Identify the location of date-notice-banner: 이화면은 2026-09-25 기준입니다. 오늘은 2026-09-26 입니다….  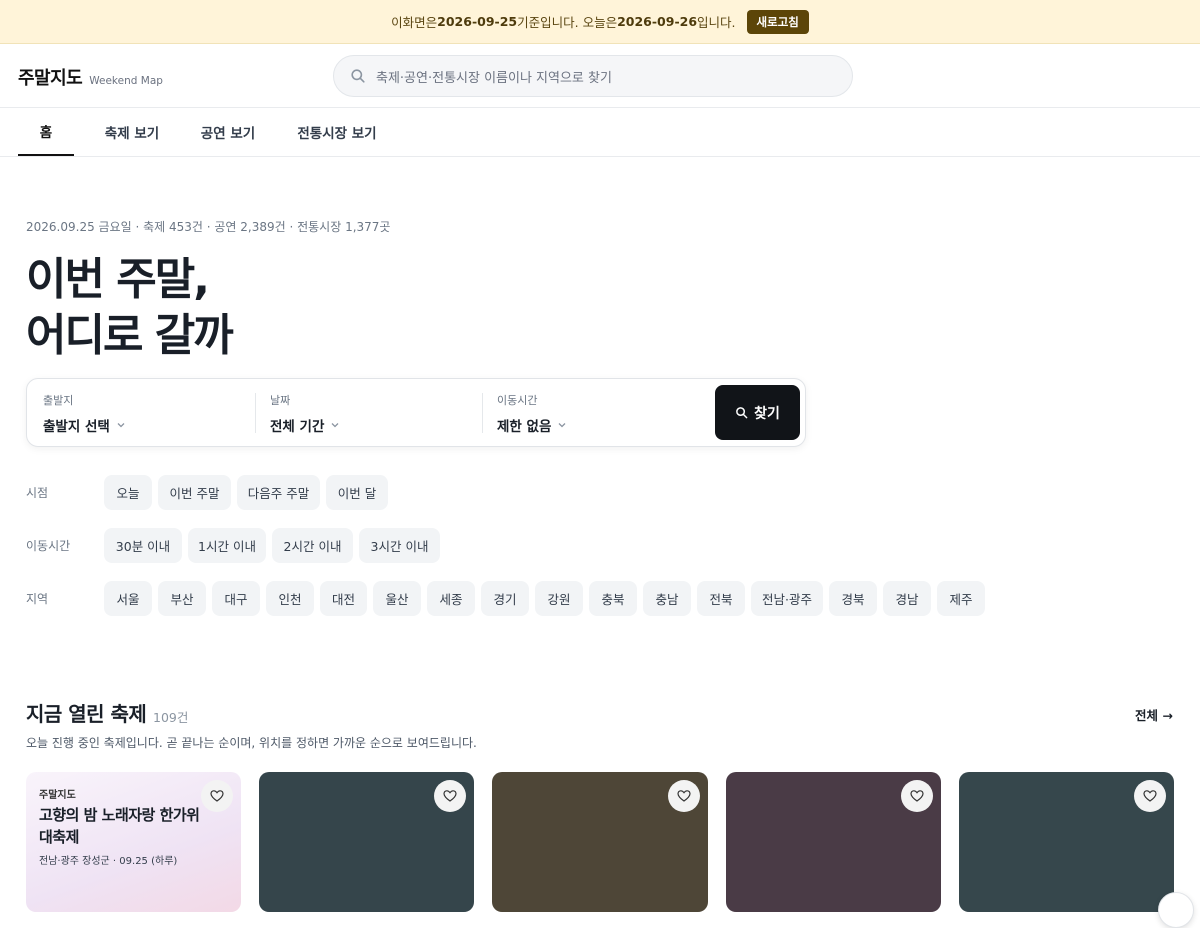
(600, 22).